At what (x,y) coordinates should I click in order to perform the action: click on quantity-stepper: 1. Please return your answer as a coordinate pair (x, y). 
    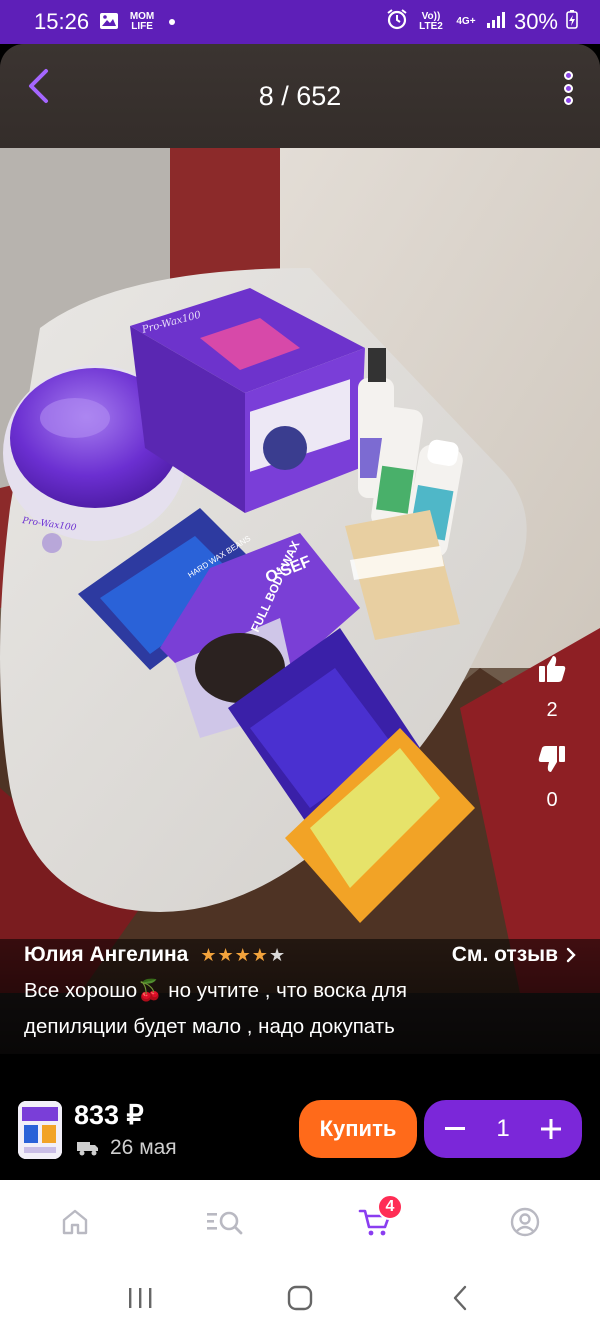
    Looking at the image, I should click on (503, 1129).